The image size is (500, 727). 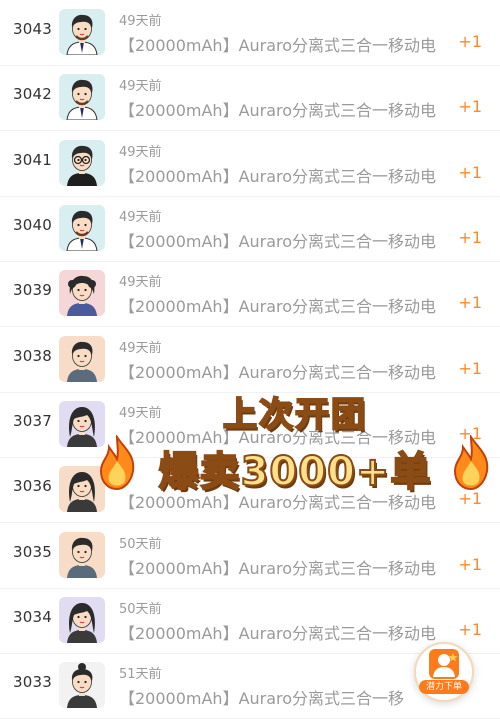 I want to click on order-number: 3034, so click(x=32, y=617).